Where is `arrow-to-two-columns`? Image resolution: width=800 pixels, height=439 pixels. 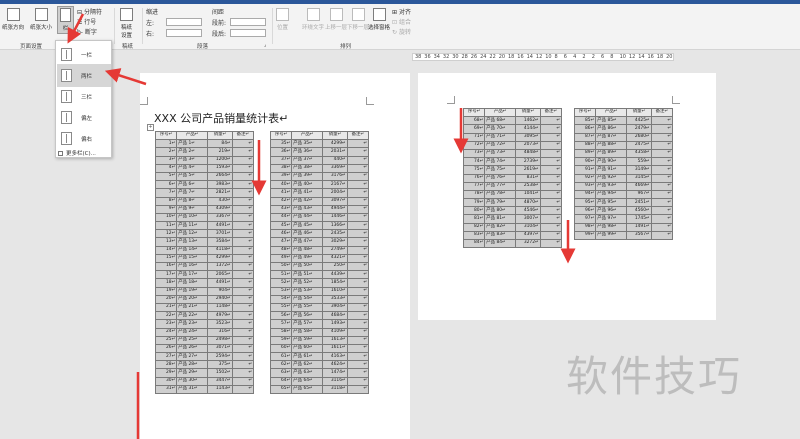 arrow-to-two-columns is located at coordinates (125, 77).